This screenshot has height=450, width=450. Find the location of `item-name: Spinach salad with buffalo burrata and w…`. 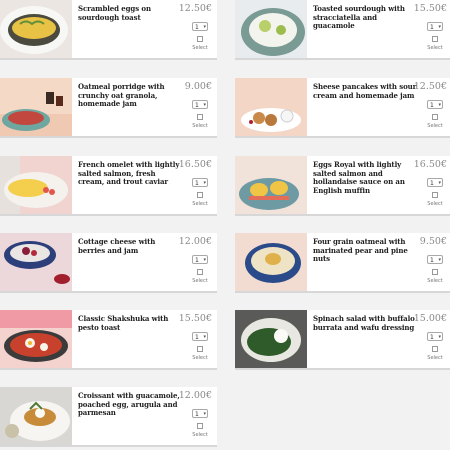

item-name: Spinach salad with buffalo burrata and w… is located at coordinates (364, 323).